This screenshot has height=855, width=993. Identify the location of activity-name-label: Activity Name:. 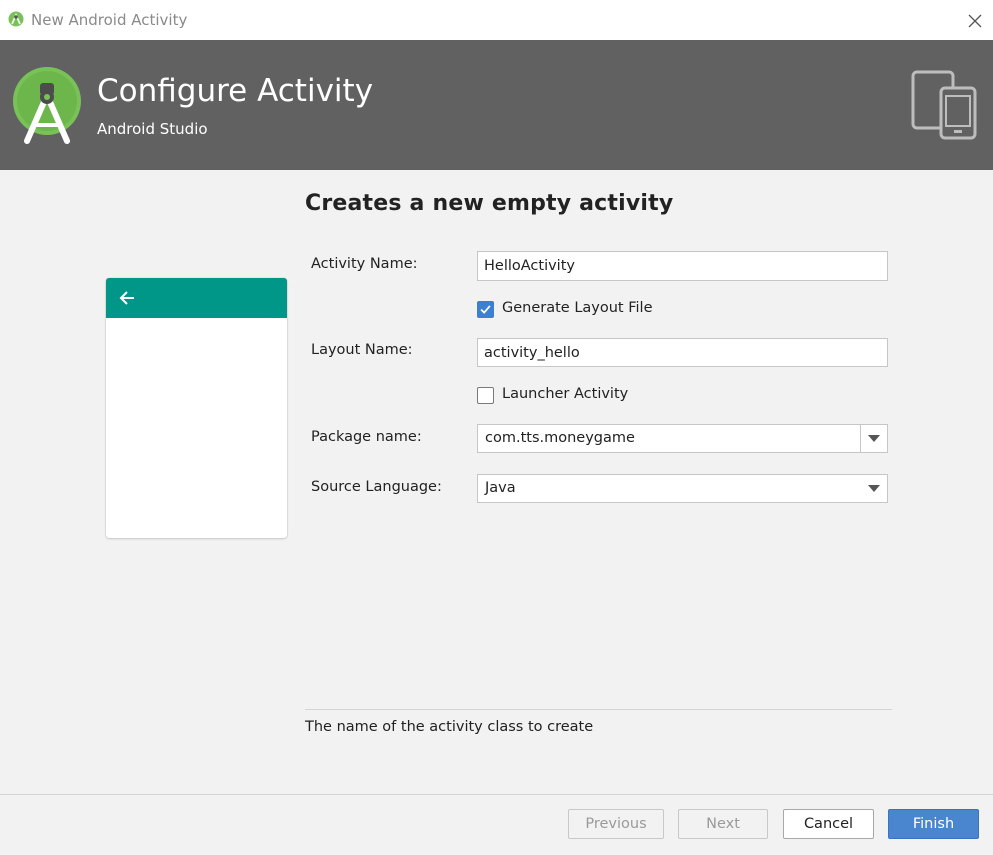
(364, 264).